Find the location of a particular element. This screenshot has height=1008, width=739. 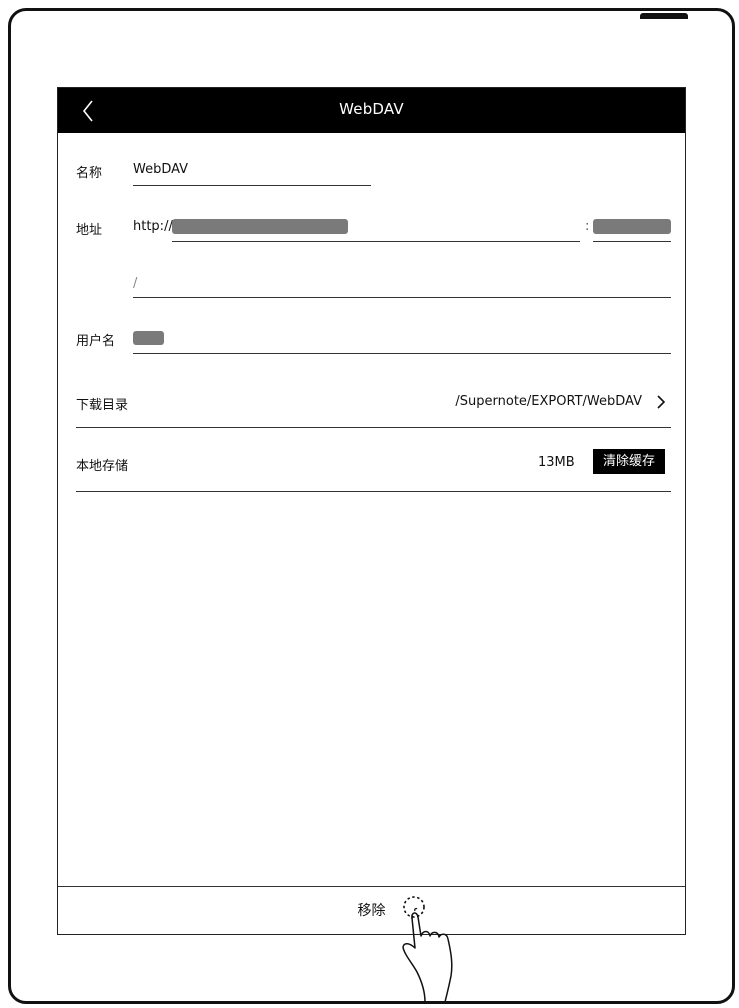

bottom-bar: 移除 is located at coordinates (371, 910).